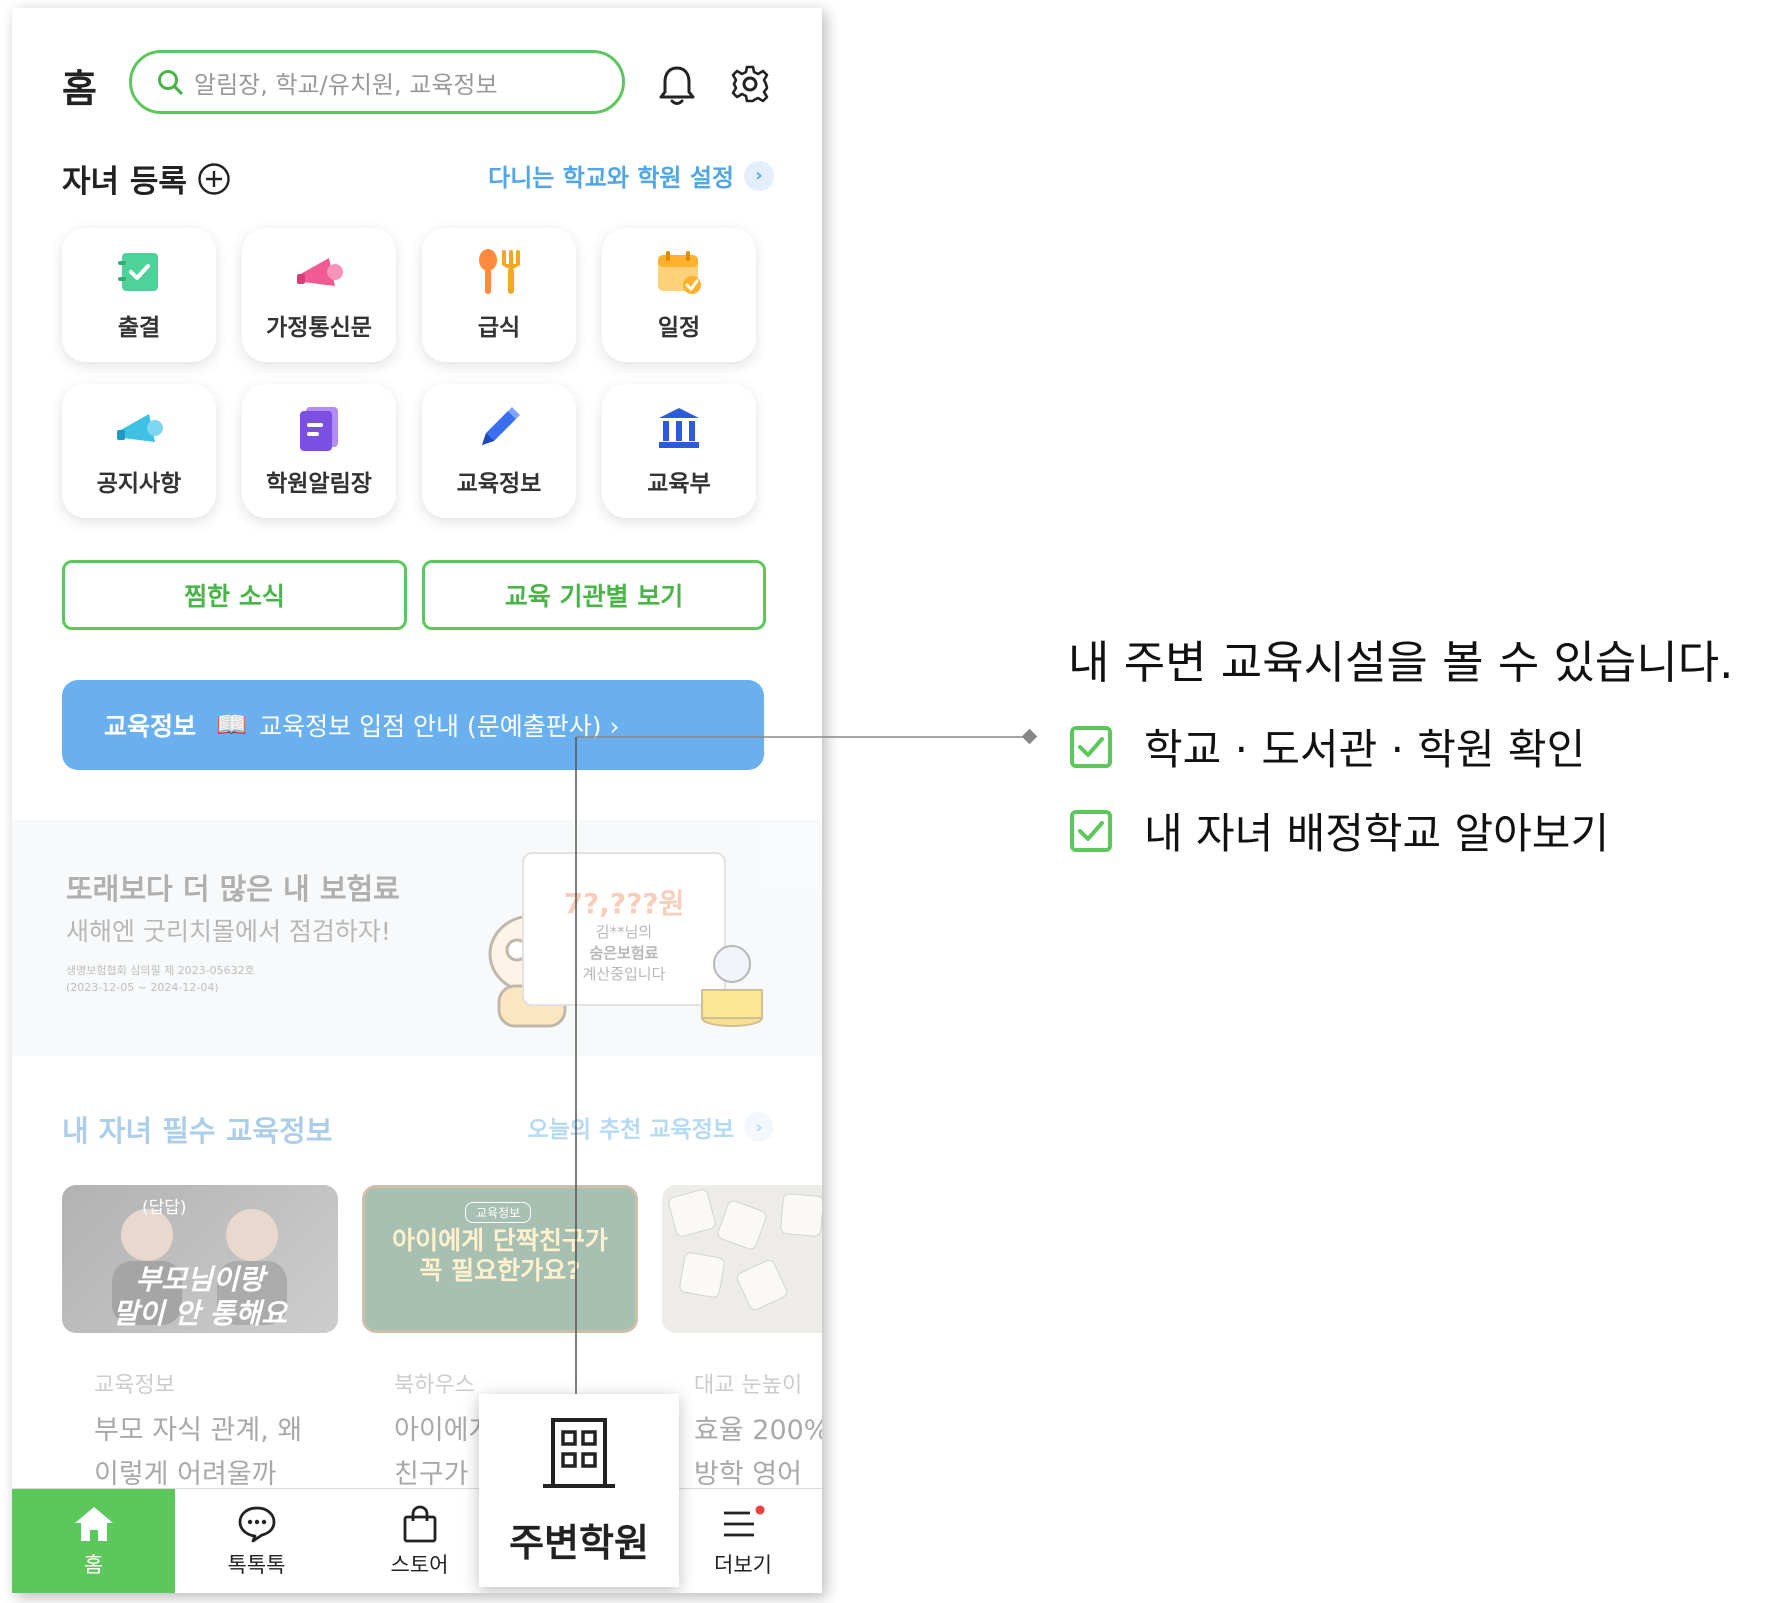 This screenshot has height=1603, width=1779. What do you see at coordinates (1365, 749) in the screenshot?
I see `annotation-item-text: 학교 · 도서관 · 학원 확인` at bounding box center [1365, 749].